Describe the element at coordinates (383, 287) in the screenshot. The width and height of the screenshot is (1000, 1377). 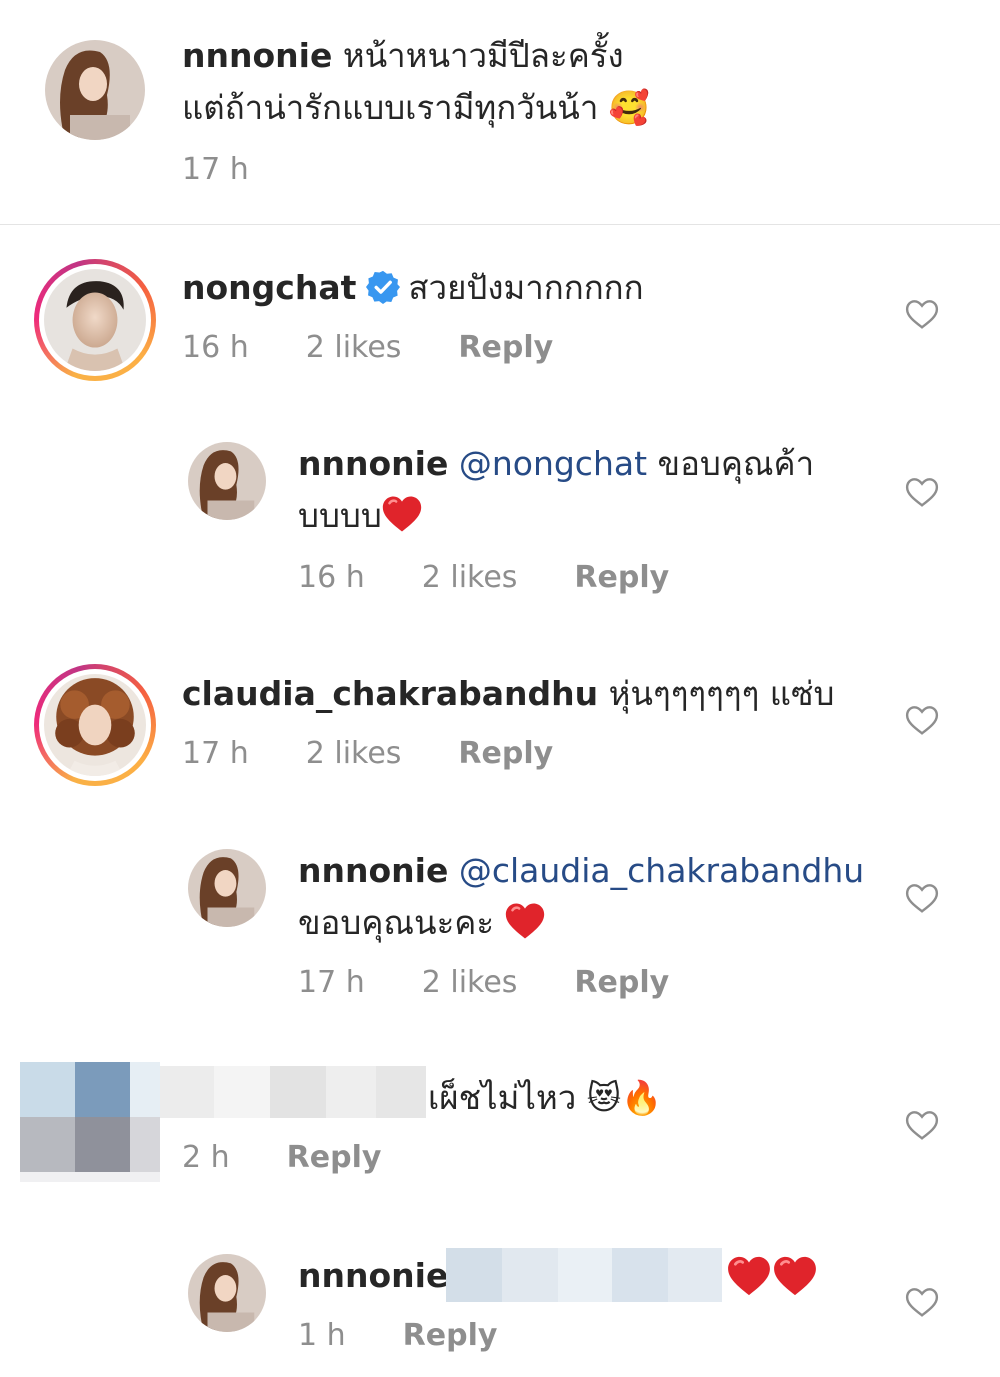
I see `verified-badge-icon` at that location.